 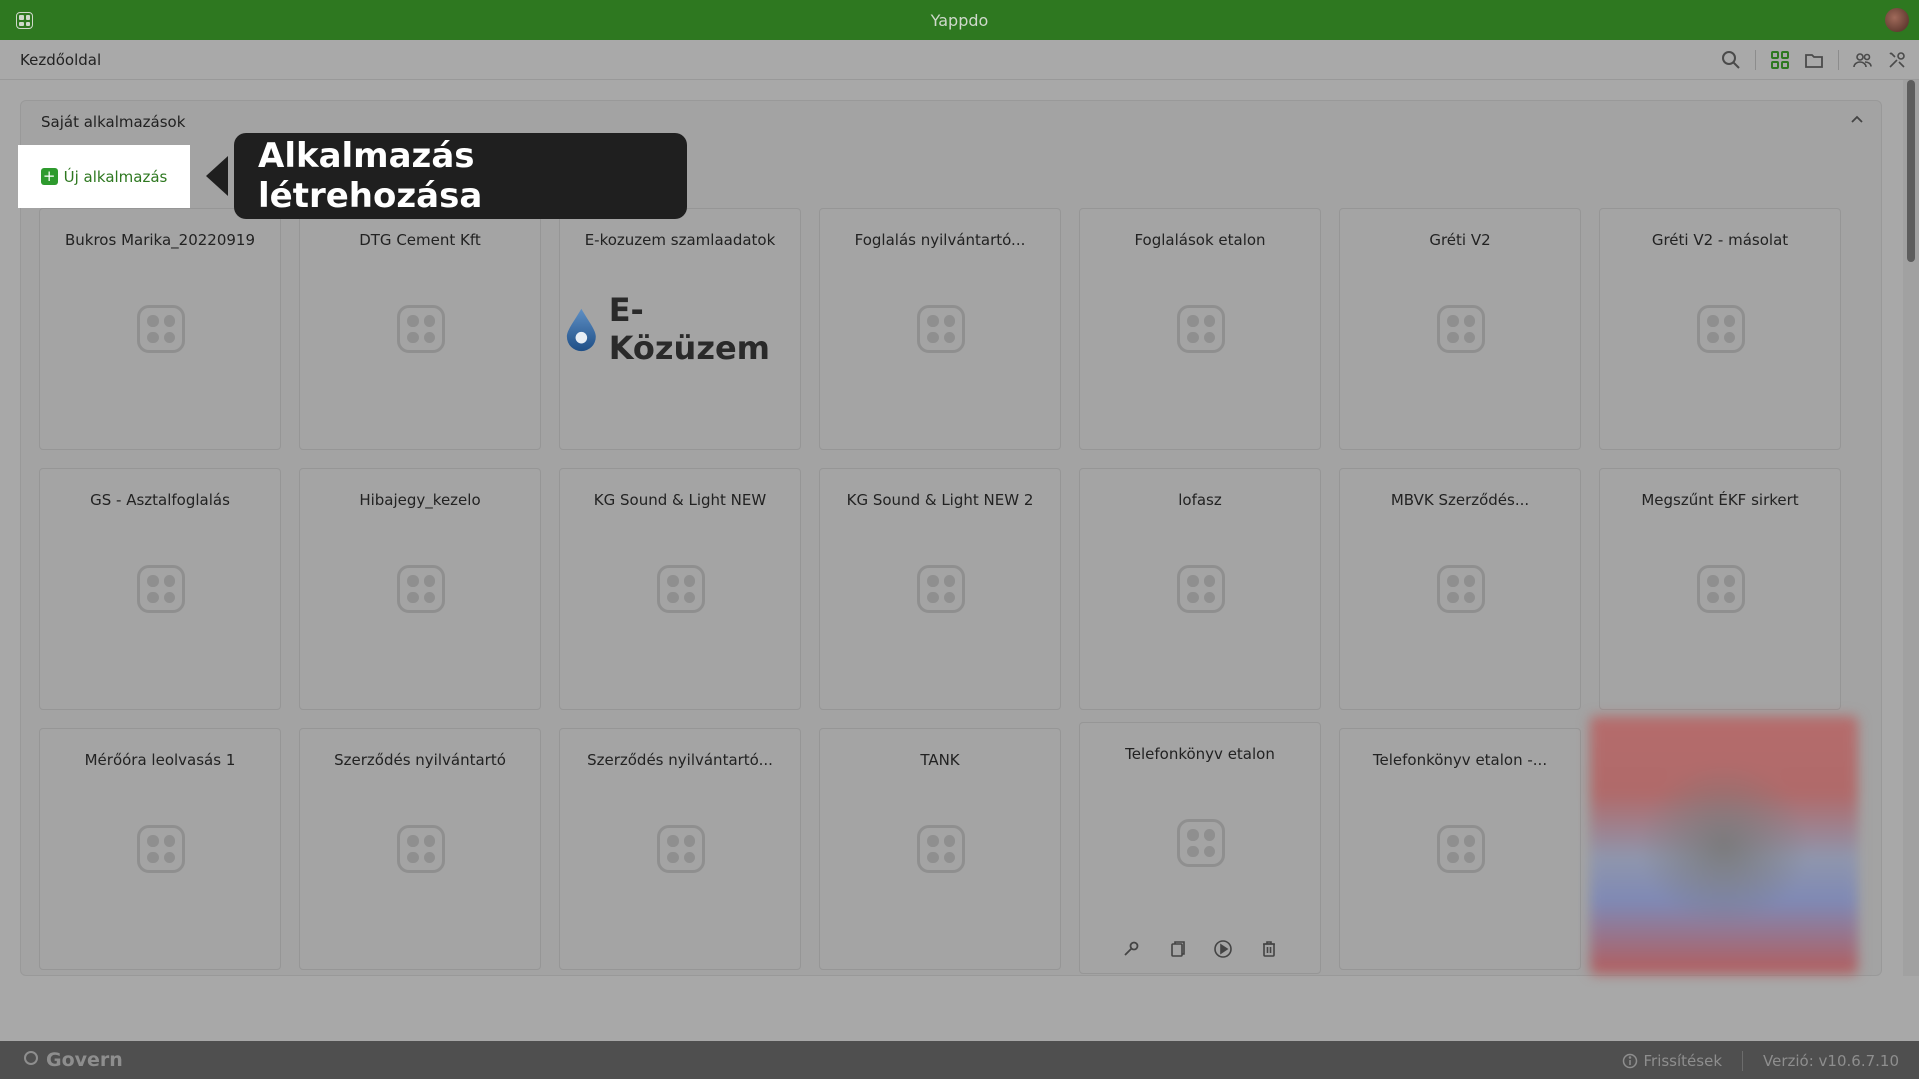 I want to click on wrench-icon, so click(x=1131, y=949).